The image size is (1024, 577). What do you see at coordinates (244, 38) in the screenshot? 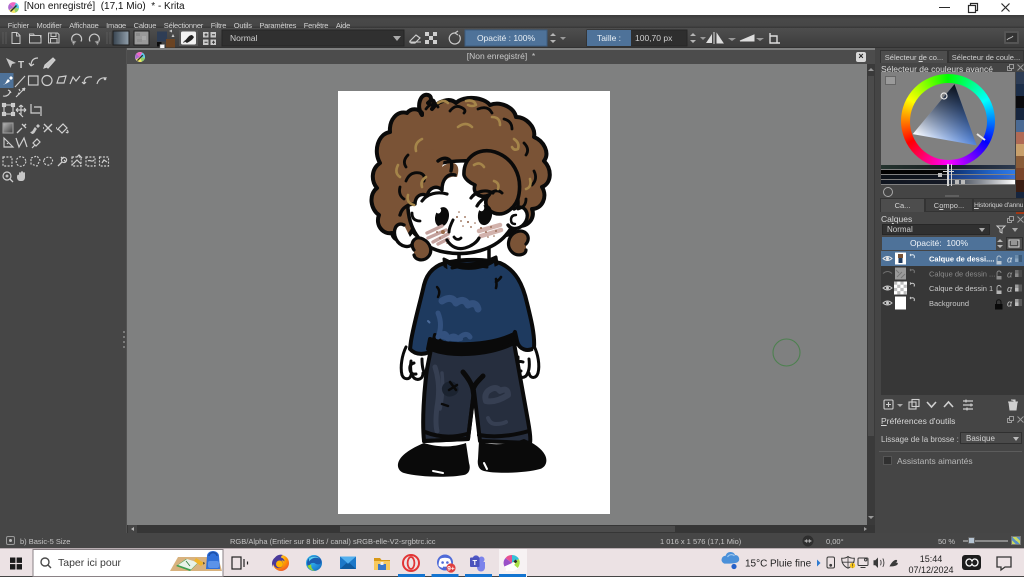
I see `svg-text: Normal` at bounding box center [244, 38].